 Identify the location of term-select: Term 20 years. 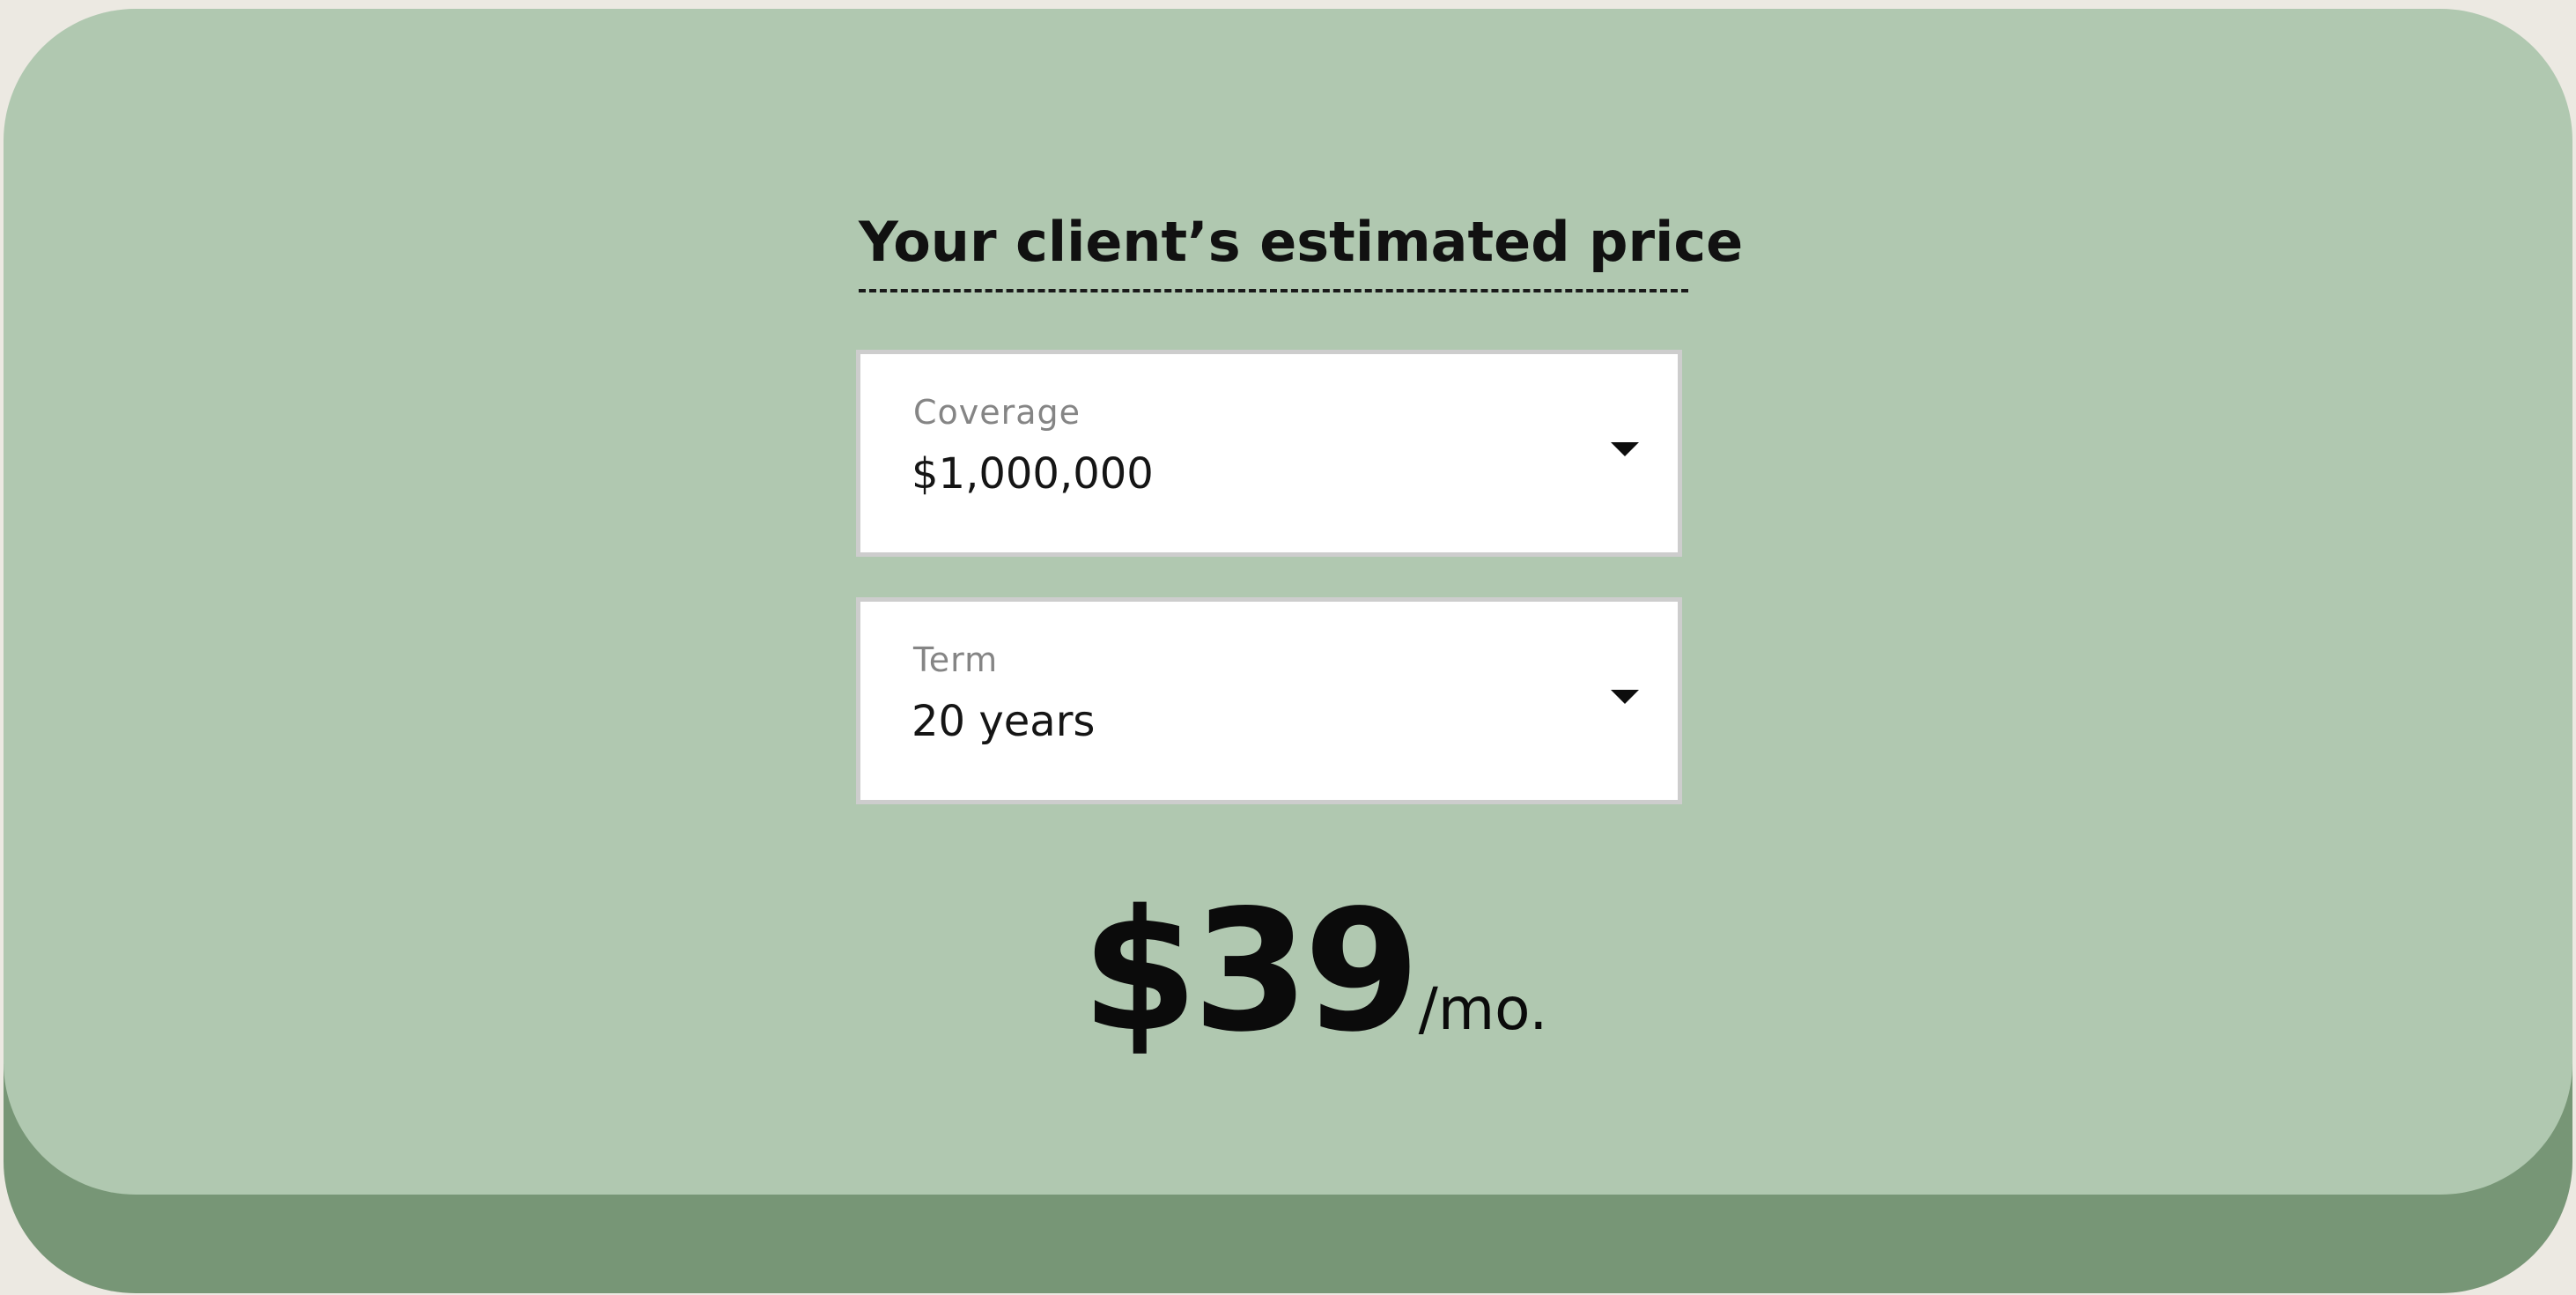
(1269, 700).